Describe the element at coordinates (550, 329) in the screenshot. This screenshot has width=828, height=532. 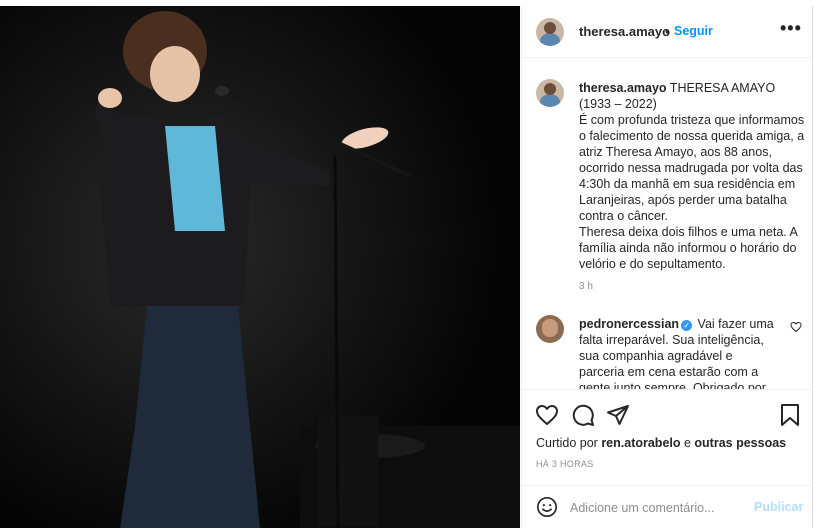
I see `commenter-avatar` at that location.